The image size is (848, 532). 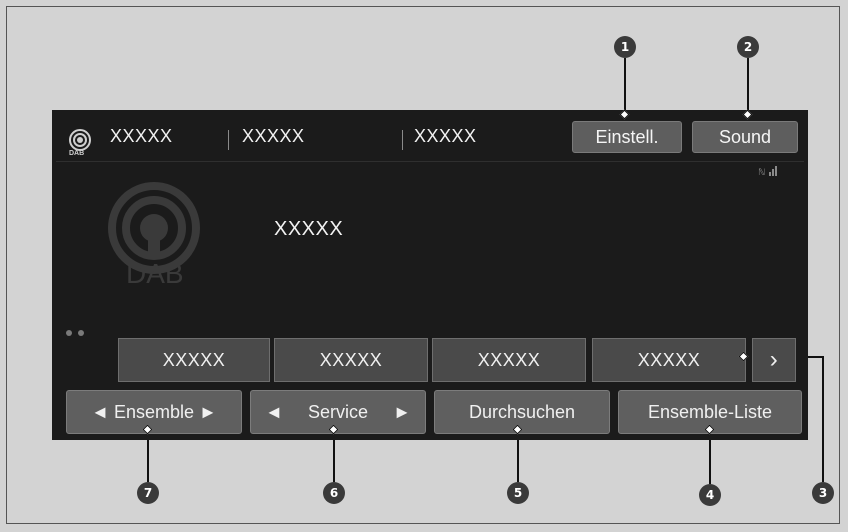 What do you see at coordinates (148, 493) in the screenshot?
I see `callout-7: 7` at bounding box center [148, 493].